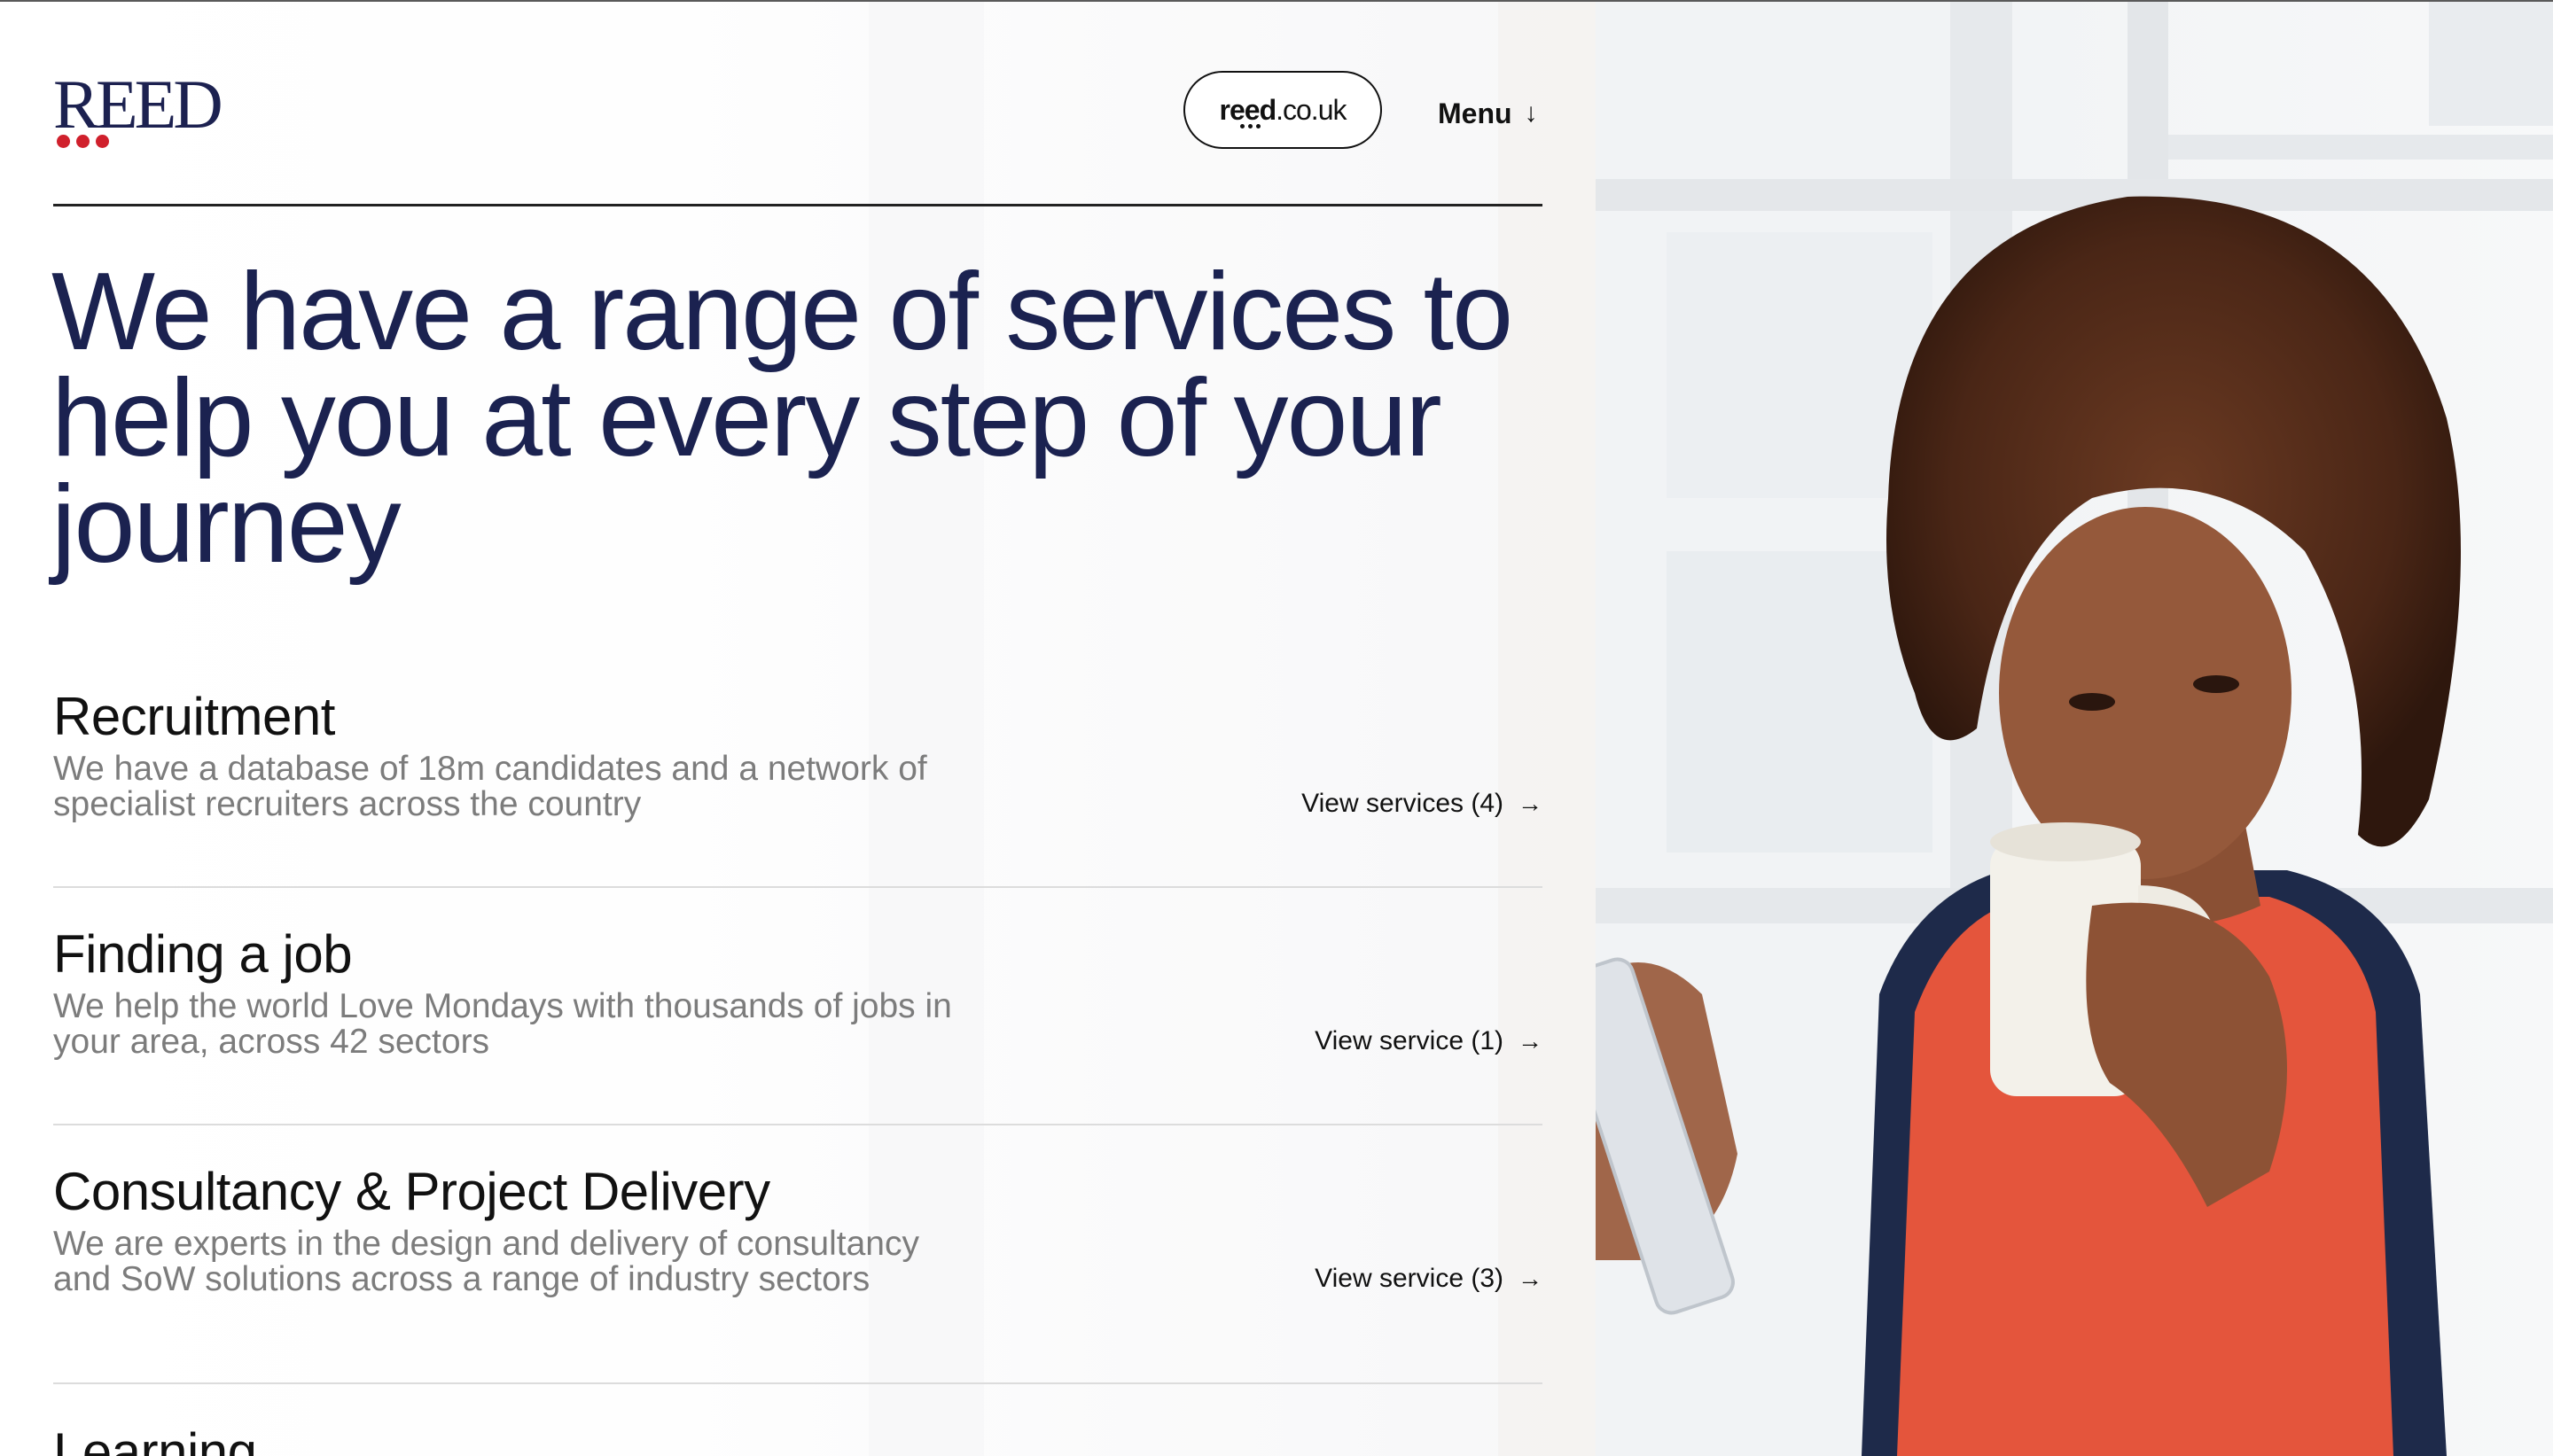 The width and height of the screenshot is (2553, 1456). What do you see at coordinates (83, 141) in the screenshot?
I see `logo-dots-icon` at bounding box center [83, 141].